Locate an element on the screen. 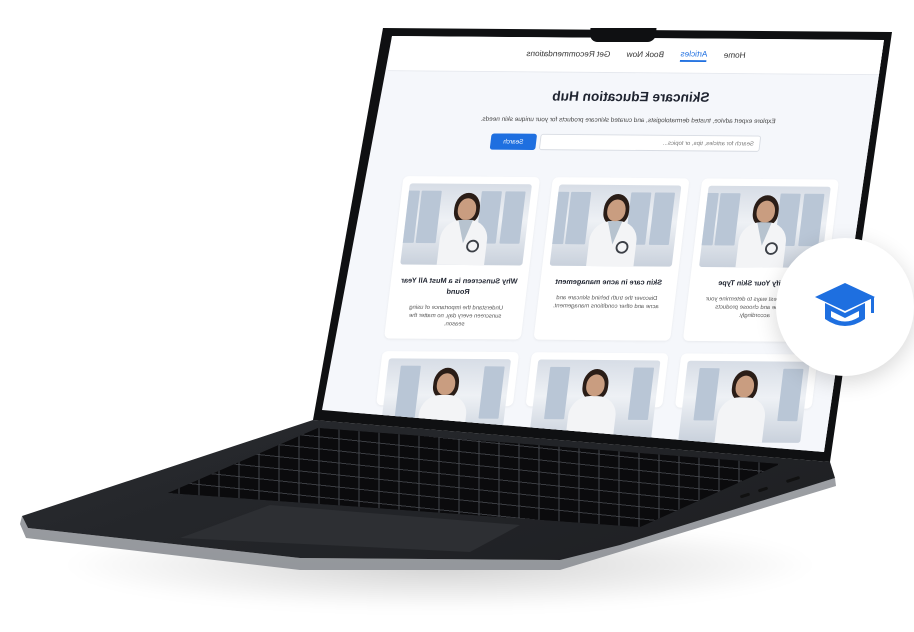 This screenshot has width=914, height=632. search-input is located at coordinates (650, 142).